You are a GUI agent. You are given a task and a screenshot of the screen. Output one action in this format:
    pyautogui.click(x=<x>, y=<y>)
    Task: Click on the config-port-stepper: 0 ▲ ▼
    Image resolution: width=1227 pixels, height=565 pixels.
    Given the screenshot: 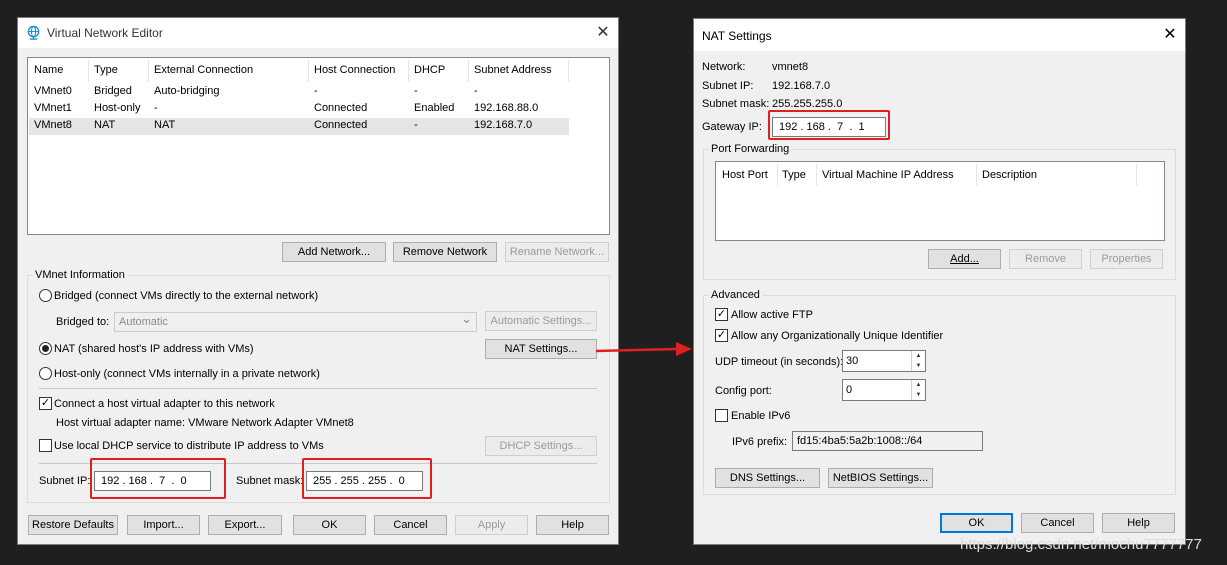 What is the action you would take?
    pyautogui.click(x=884, y=390)
    